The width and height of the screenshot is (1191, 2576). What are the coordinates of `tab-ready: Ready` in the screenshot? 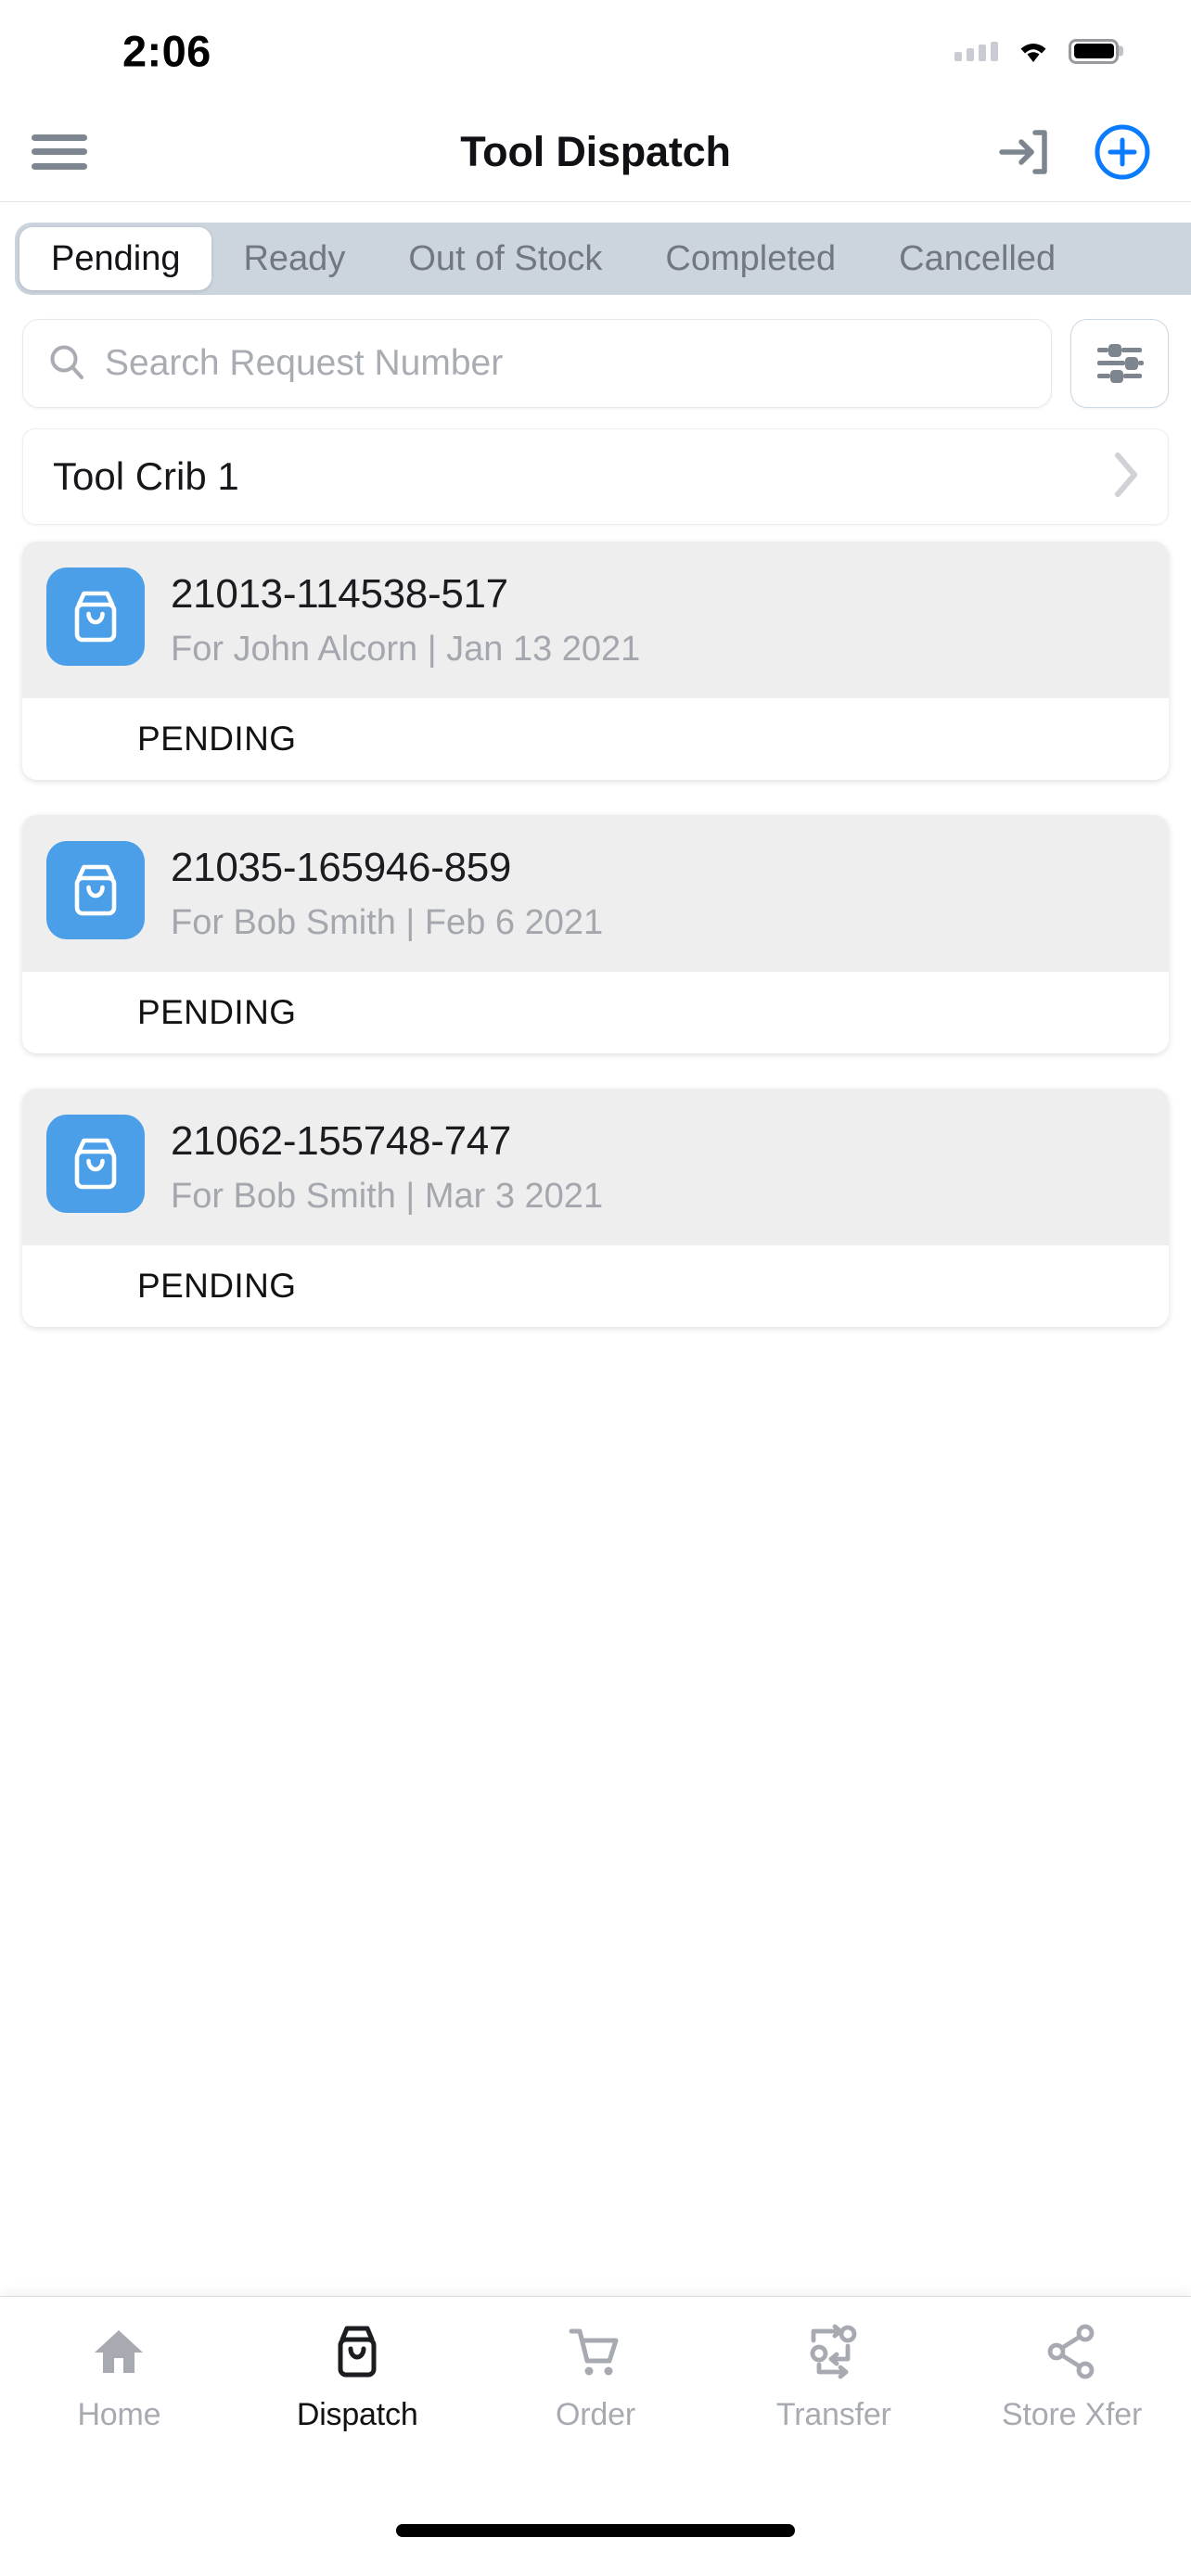 It's located at (294, 258).